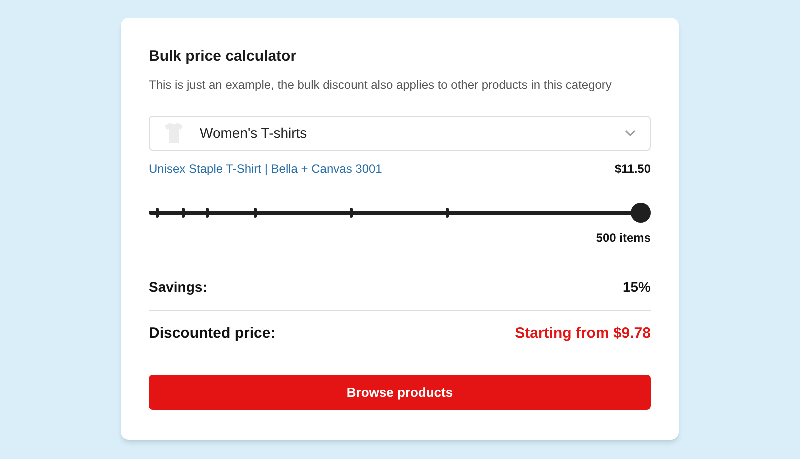 This screenshot has height=459, width=800. What do you see at coordinates (632, 169) in the screenshot?
I see `product-price: $11.50` at bounding box center [632, 169].